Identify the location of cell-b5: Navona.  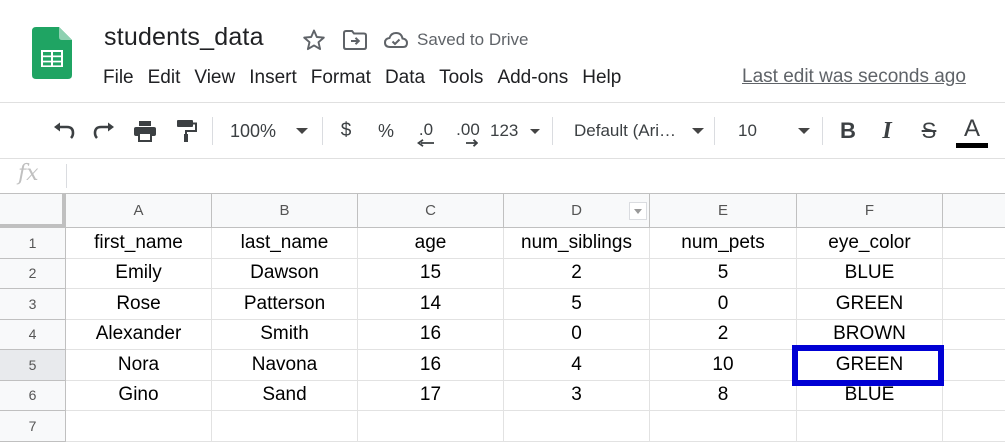
(285, 365).